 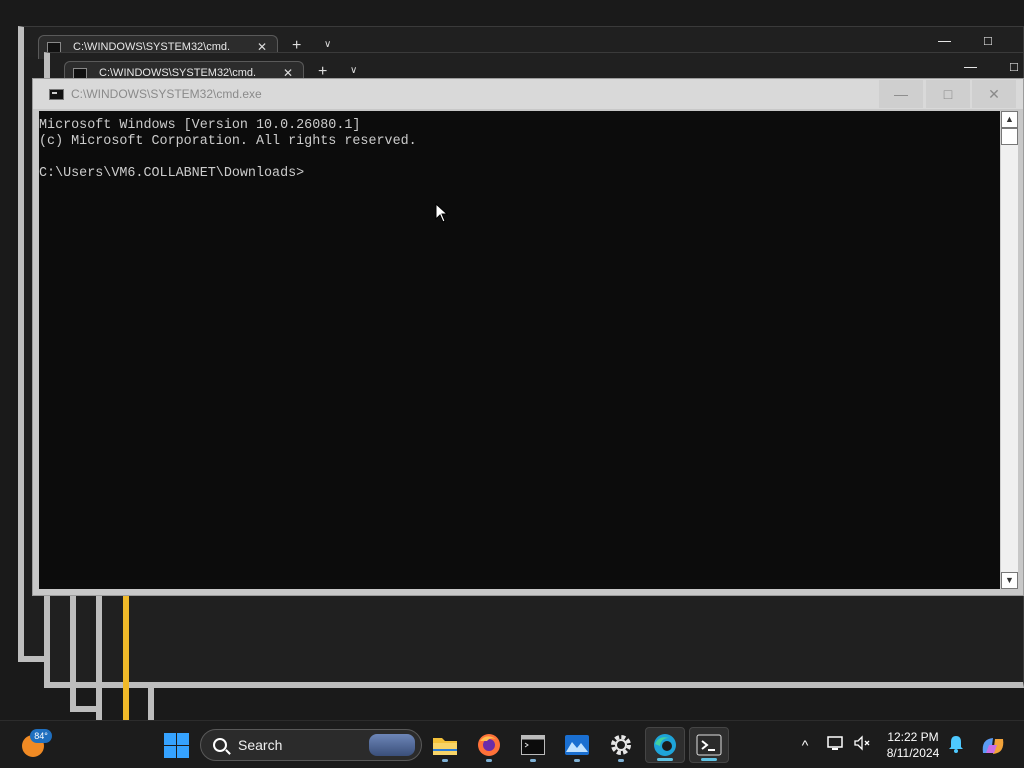 What do you see at coordinates (220, 745) in the screenshot?
I see `search-icon` at bounding box center [220, 745].